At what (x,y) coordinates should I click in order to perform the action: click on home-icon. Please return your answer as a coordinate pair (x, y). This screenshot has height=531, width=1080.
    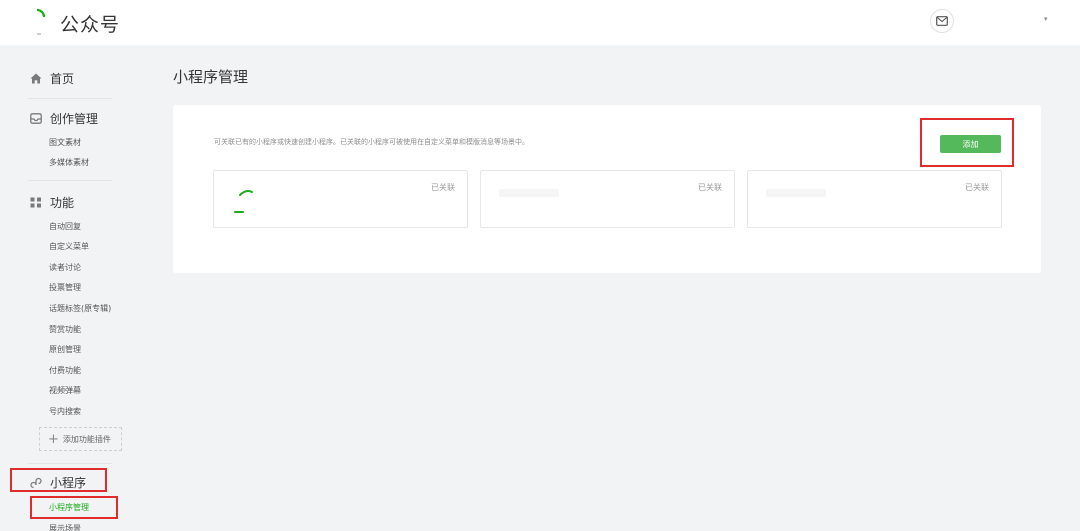
    Looking at the image, I should click on (36, 78).